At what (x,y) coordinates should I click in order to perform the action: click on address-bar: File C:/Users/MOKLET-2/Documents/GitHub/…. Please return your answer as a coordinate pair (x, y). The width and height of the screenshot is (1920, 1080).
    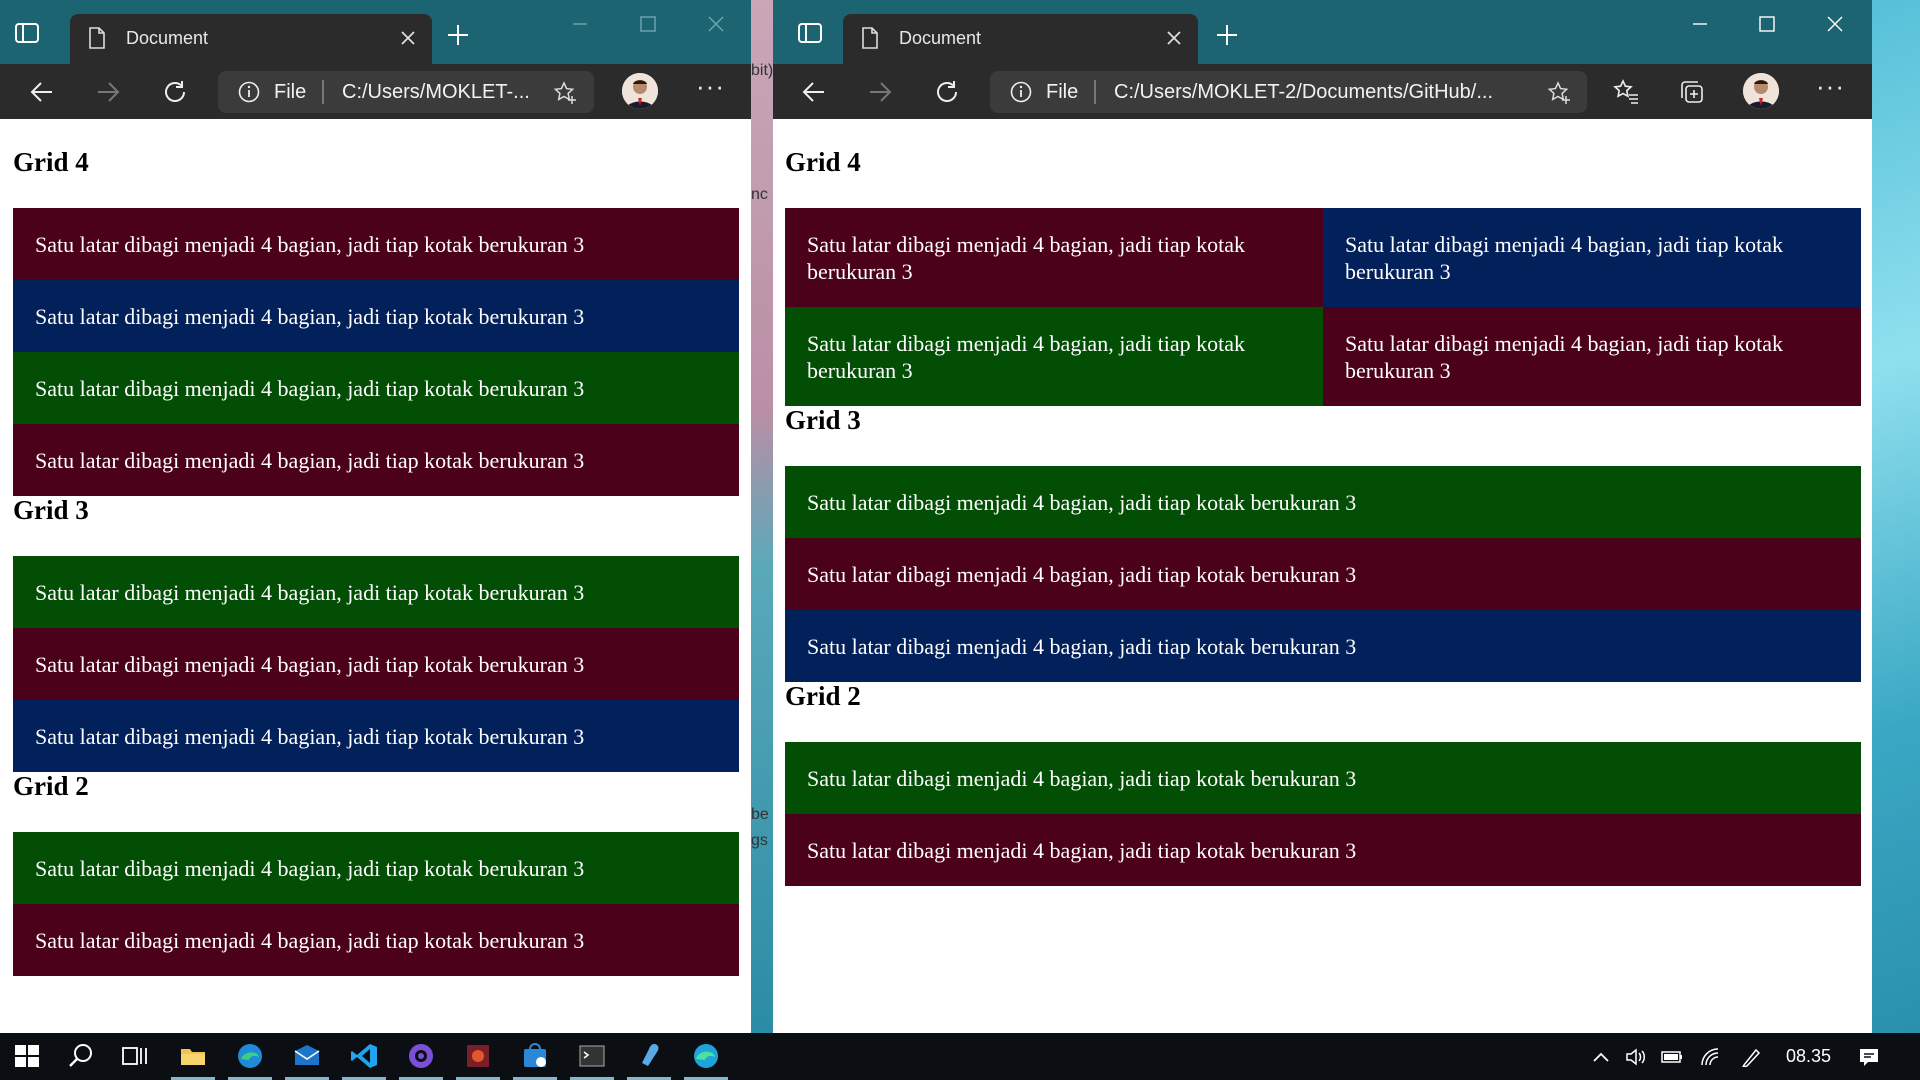
    Looking at the image, I should click on (1288, 92).